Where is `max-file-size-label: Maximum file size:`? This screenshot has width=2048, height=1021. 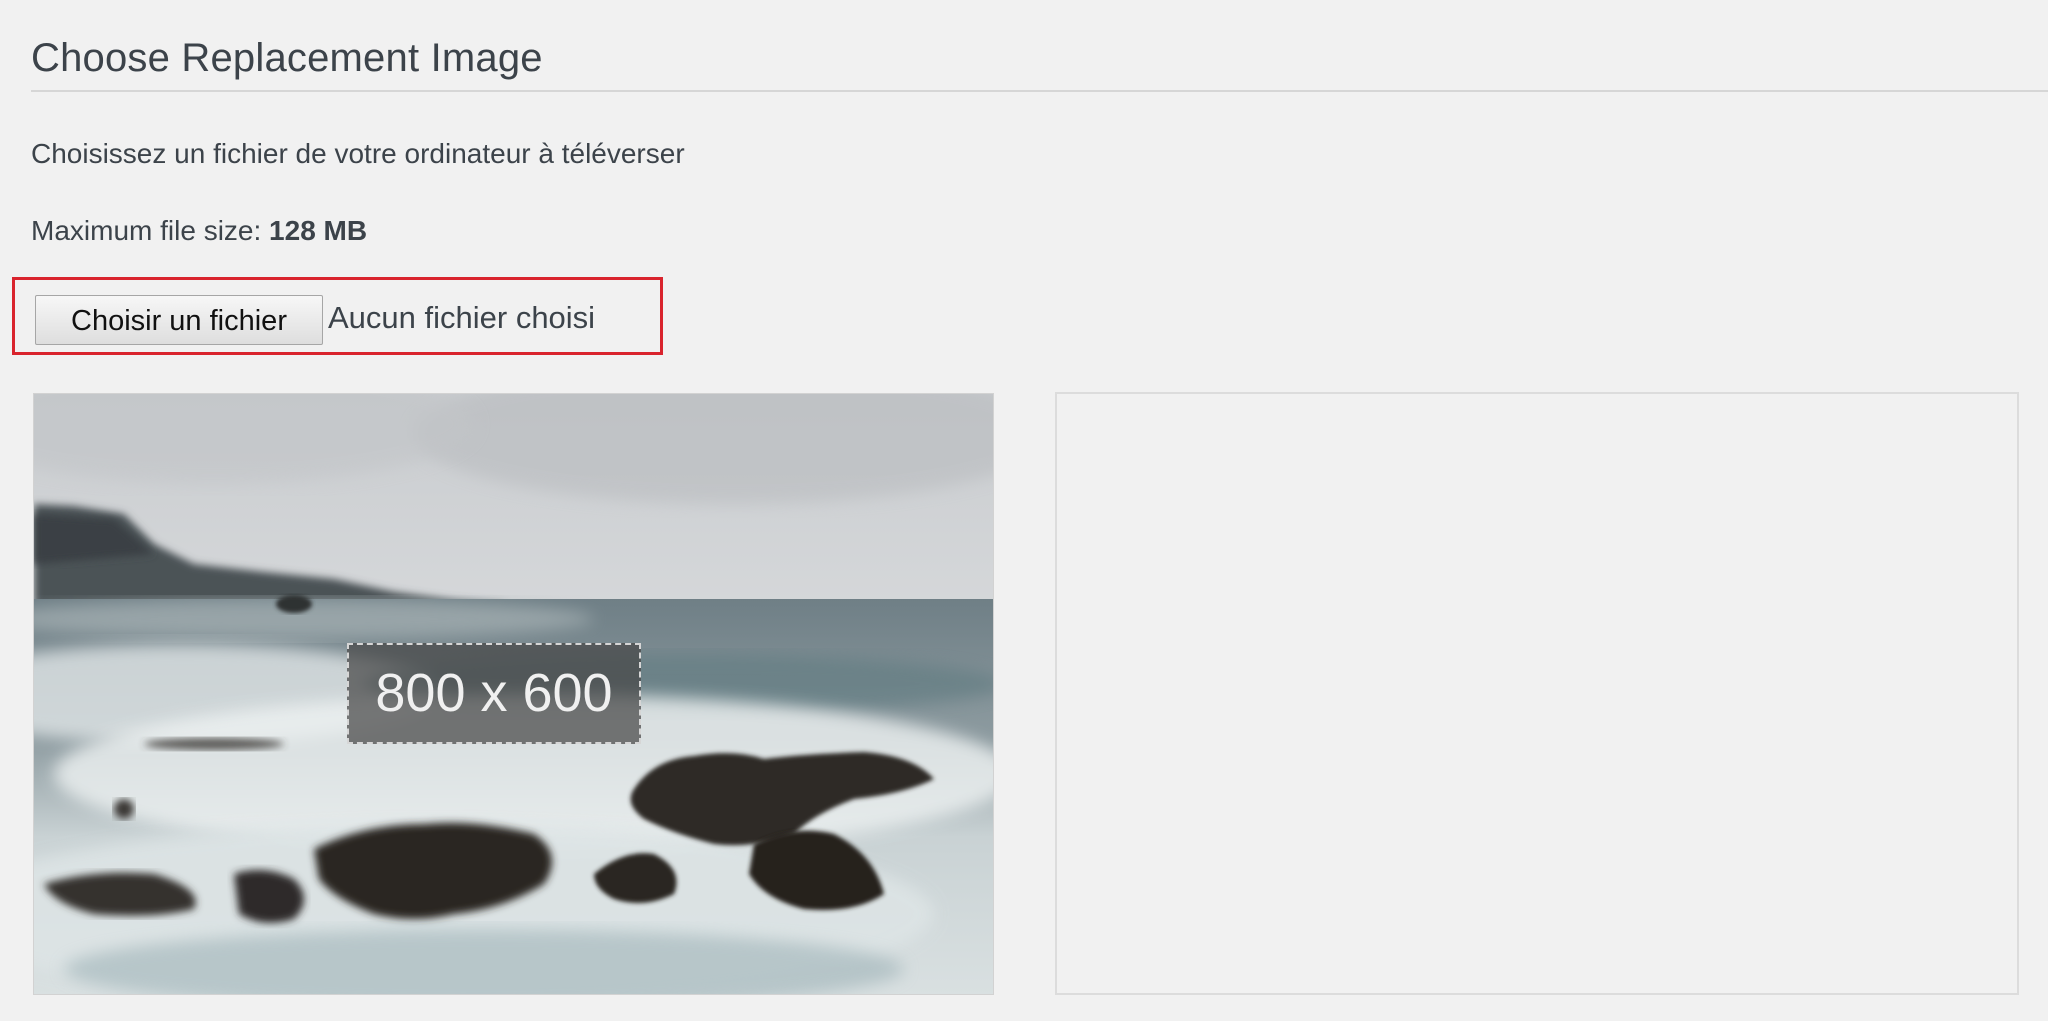 max-file-size-label: Maximum file size: is located at coordinates (150, 230).